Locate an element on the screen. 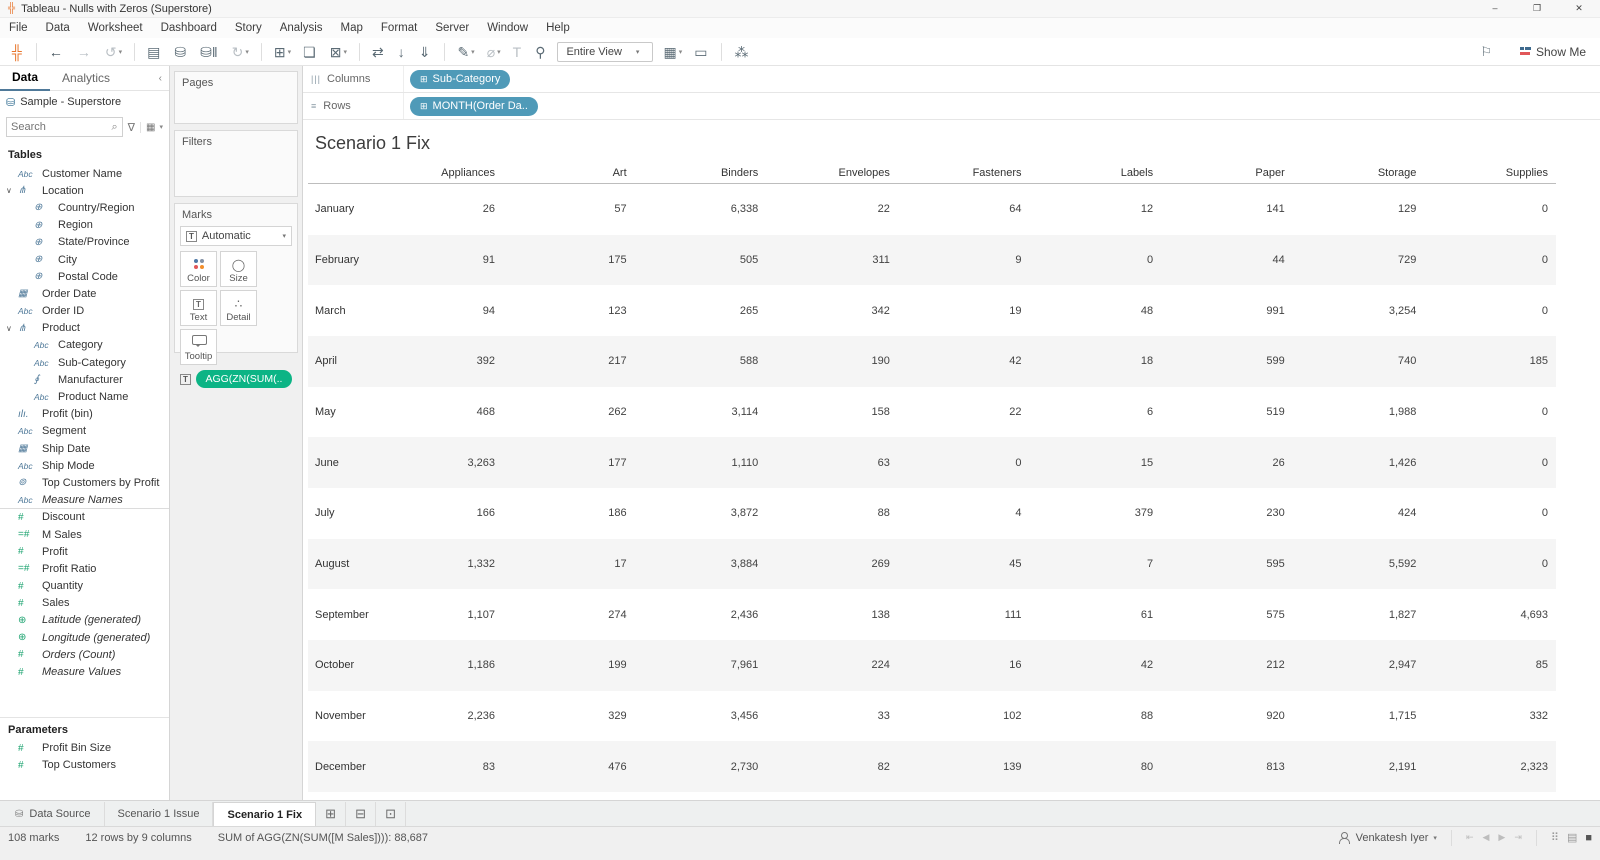  view-as-icon: ▦ is located at coordinates (148, 127).